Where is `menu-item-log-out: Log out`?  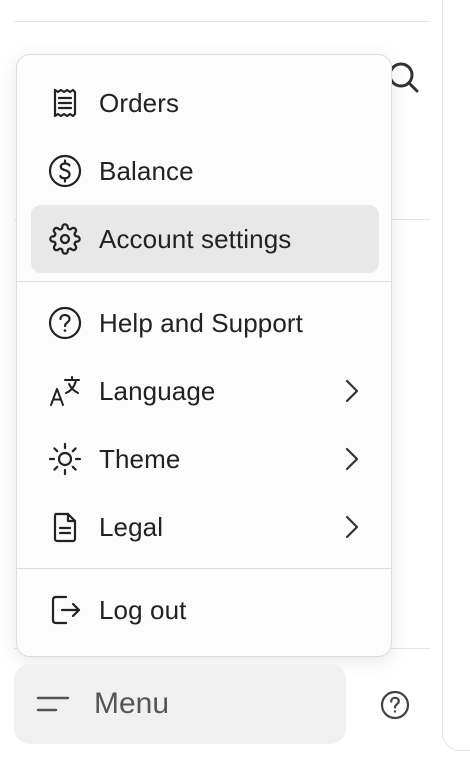
menu-item-log-out: Log out is located at coordinates (205, 610).